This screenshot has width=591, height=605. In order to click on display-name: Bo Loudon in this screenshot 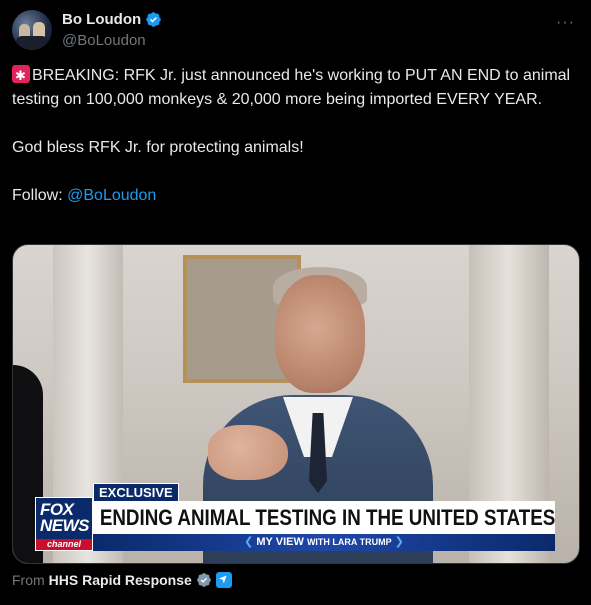, I will do `click(101, 19)`.